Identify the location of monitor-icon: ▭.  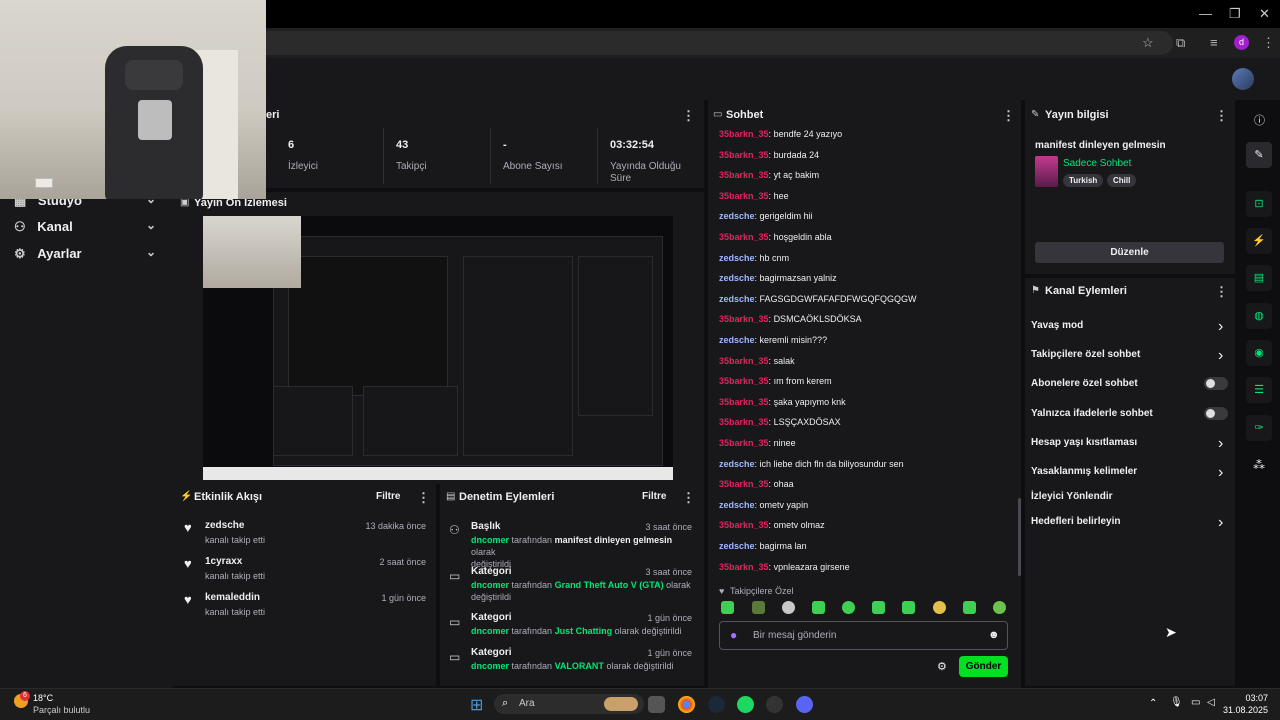
(1195, 702).